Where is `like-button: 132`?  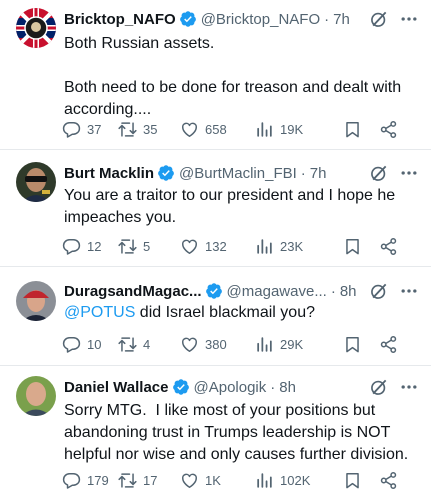 like-button: 132 is located at coordinates (217, 246).